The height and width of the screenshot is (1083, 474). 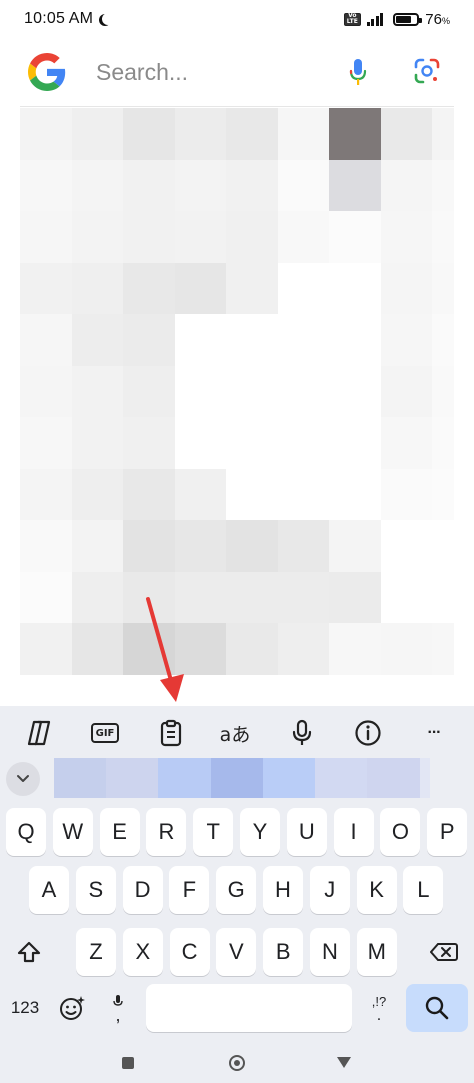 What do you see at coordinates (105, 733) in the screenshot?
I see `gif-icon: GIF` at bounding box center [105, 733].